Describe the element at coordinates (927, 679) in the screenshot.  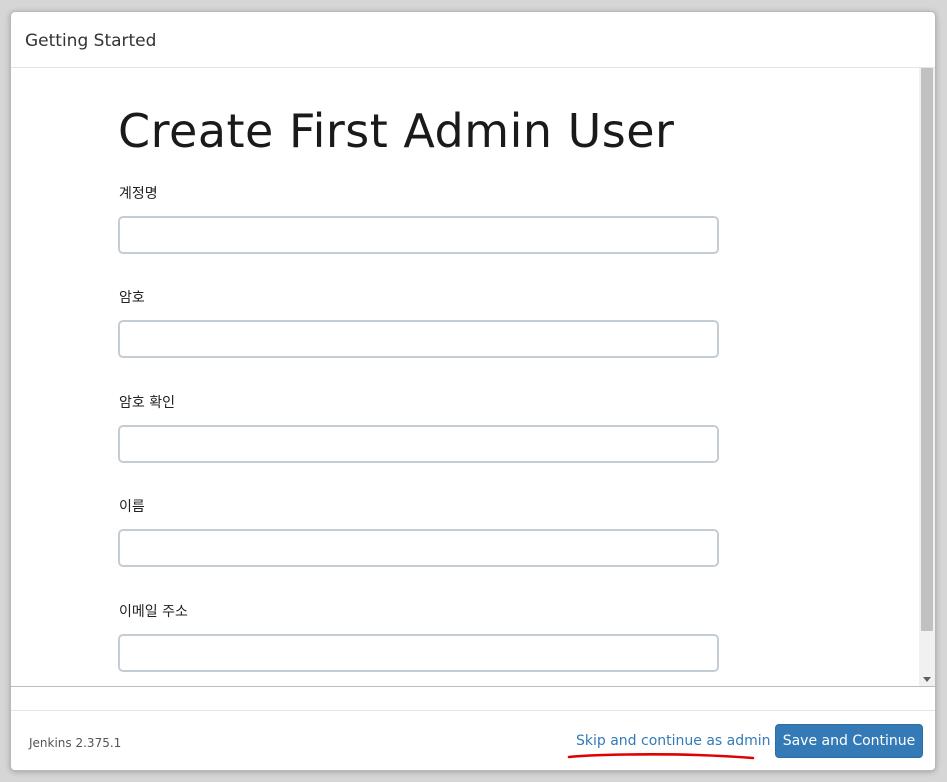
I see `scroll-down-arrow-icon` at that location.